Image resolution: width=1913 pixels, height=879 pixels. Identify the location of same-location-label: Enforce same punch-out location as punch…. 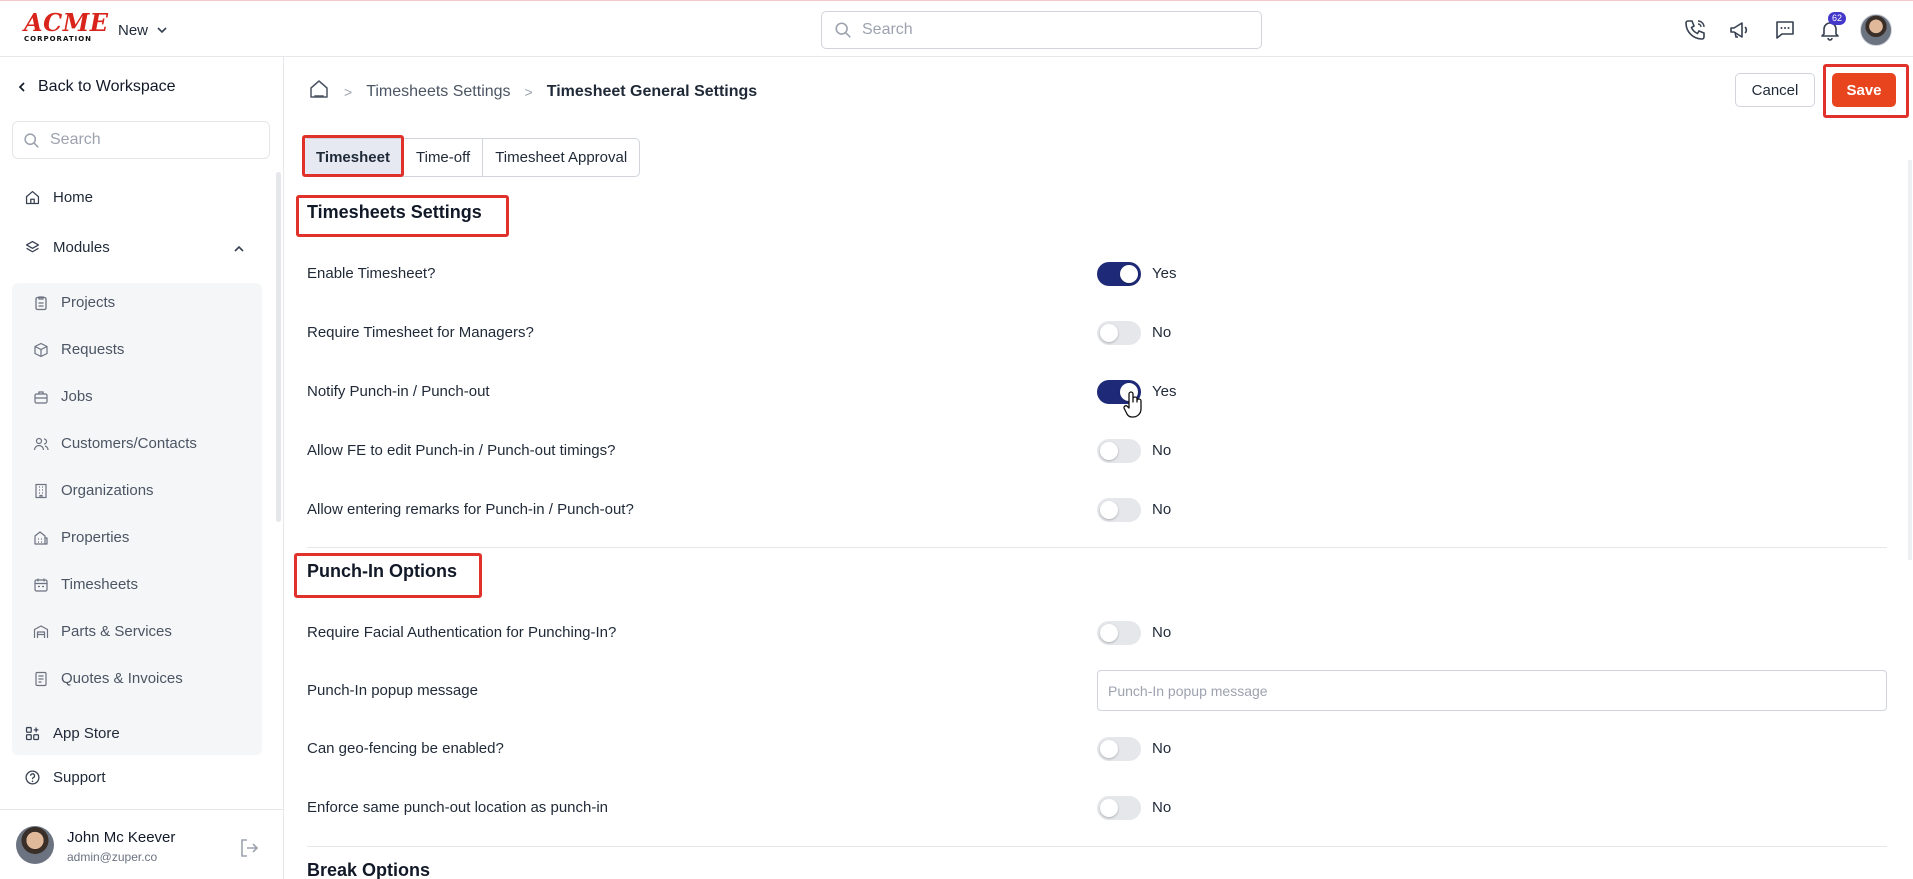
(458, 807).